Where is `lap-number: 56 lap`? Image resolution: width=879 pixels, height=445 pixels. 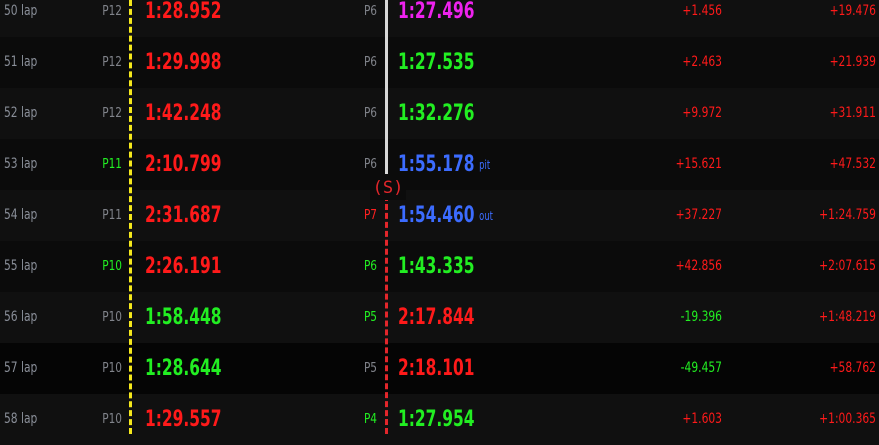
lap-number: 56 lap is located at coordinates (21, 317).